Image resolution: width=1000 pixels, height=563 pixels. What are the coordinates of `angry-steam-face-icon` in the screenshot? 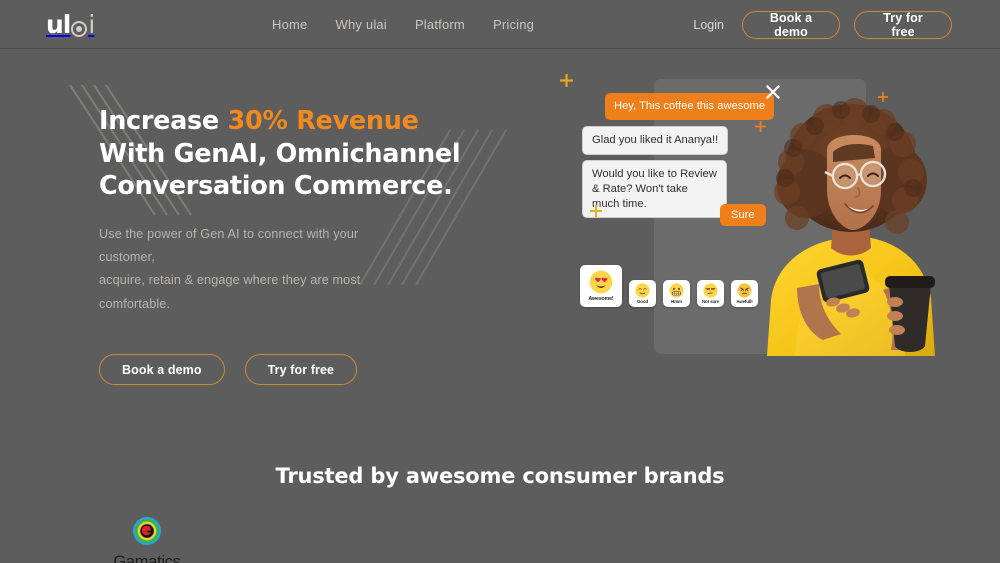 It's located at (744, 290).